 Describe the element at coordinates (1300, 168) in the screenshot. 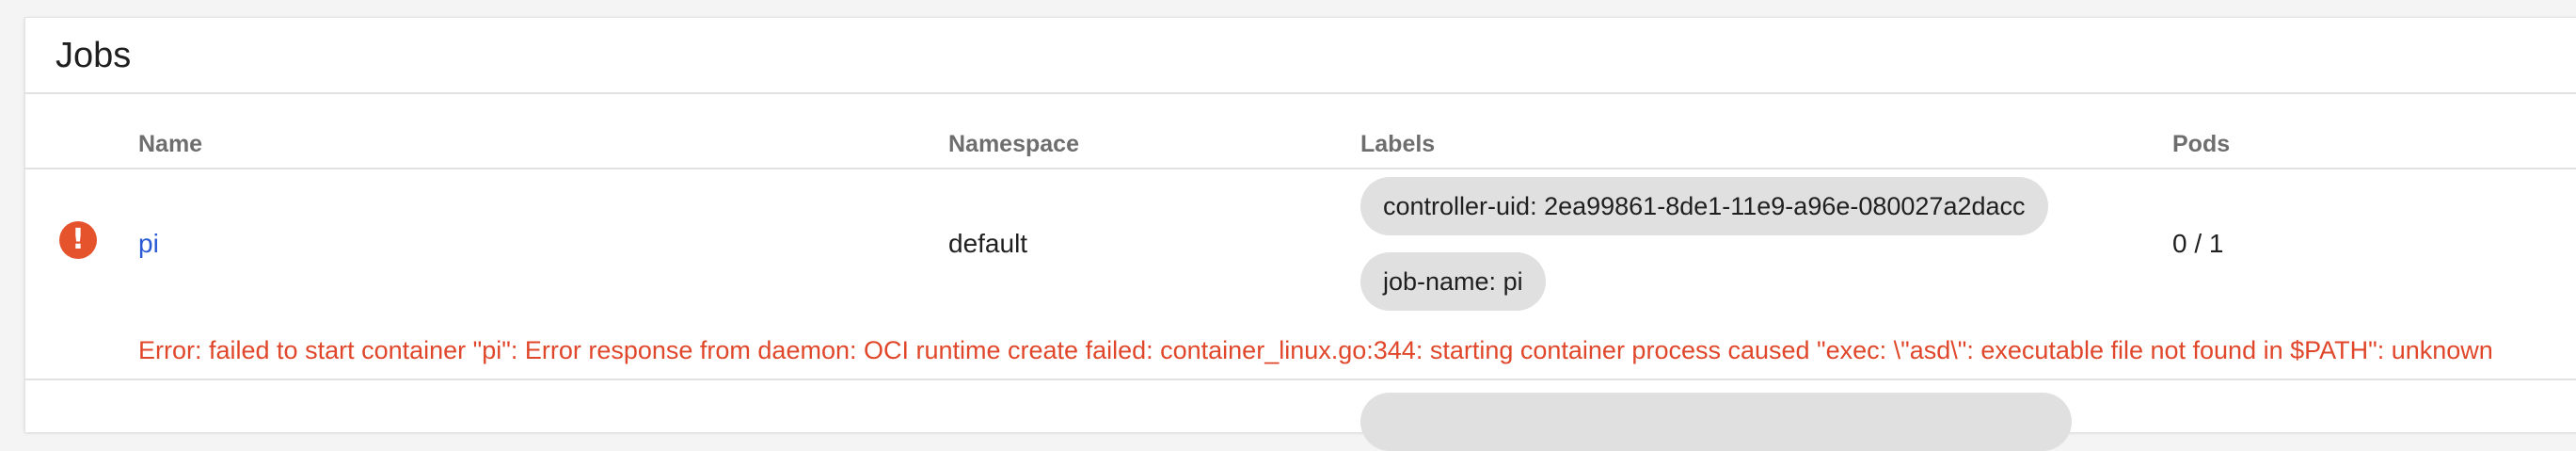

I see `header-divider` at that location.